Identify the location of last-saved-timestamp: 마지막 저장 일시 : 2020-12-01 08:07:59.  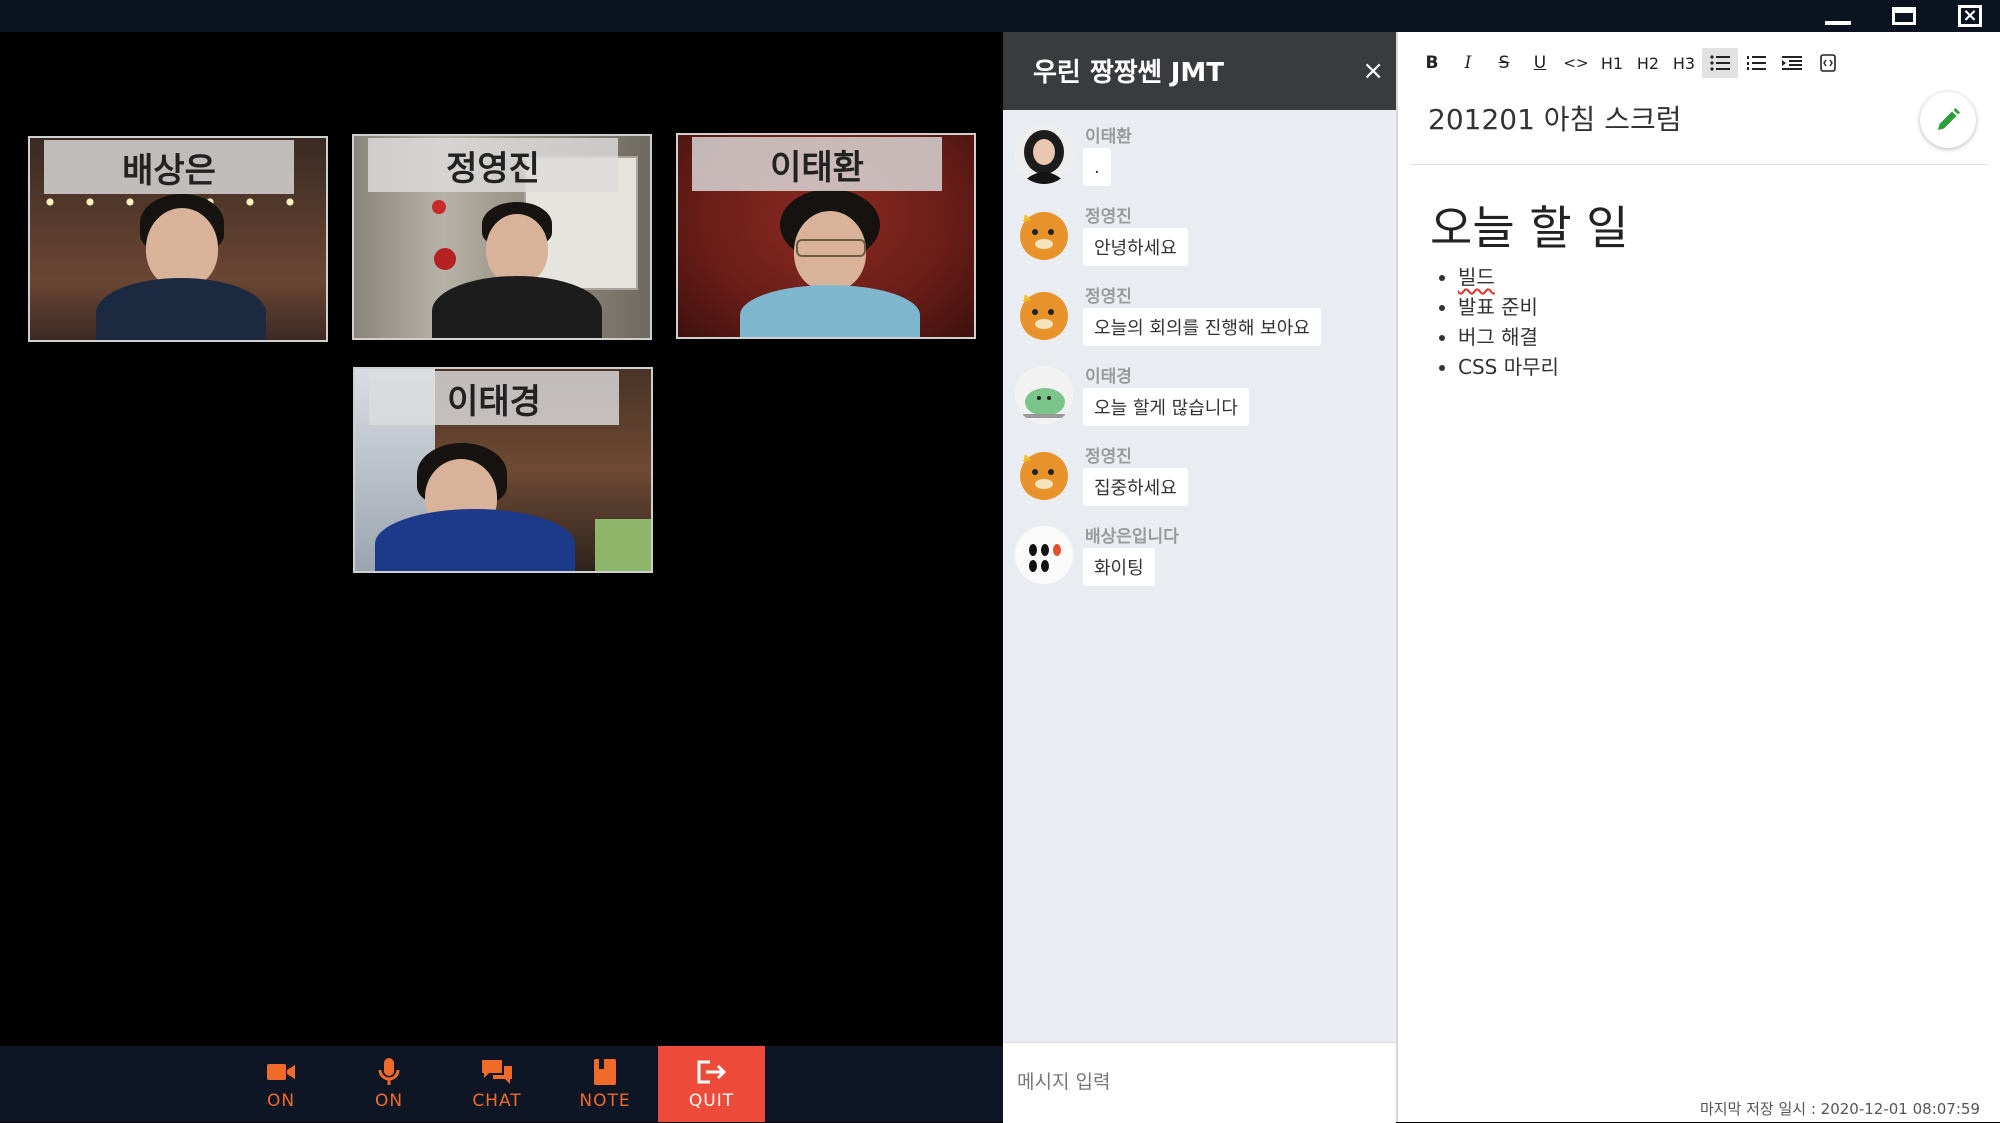
(1839, 1109).